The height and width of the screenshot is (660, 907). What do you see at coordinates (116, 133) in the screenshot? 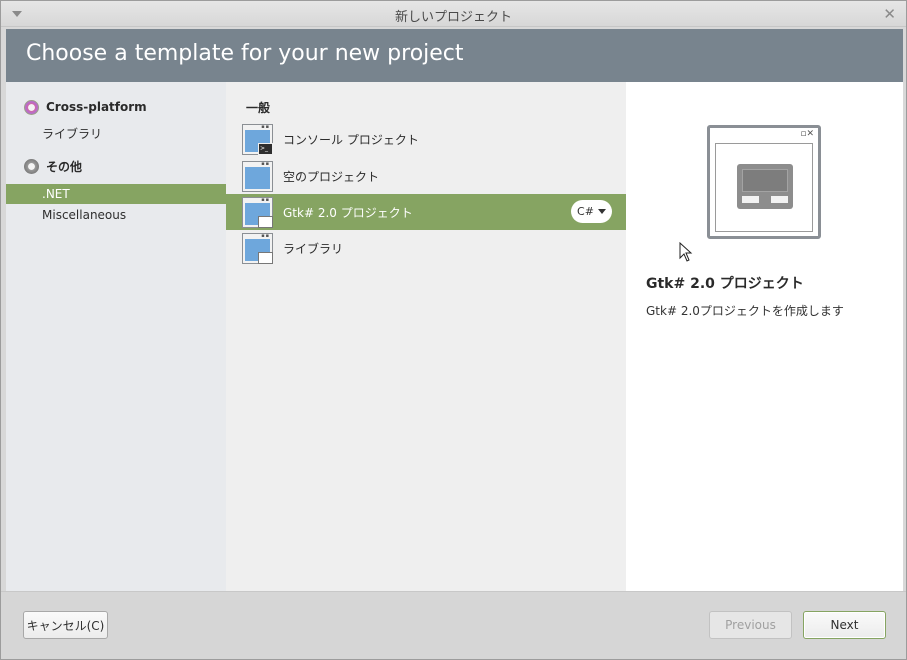
I see `category-item-library: ライブラリ` at bounding box center [116, 133].